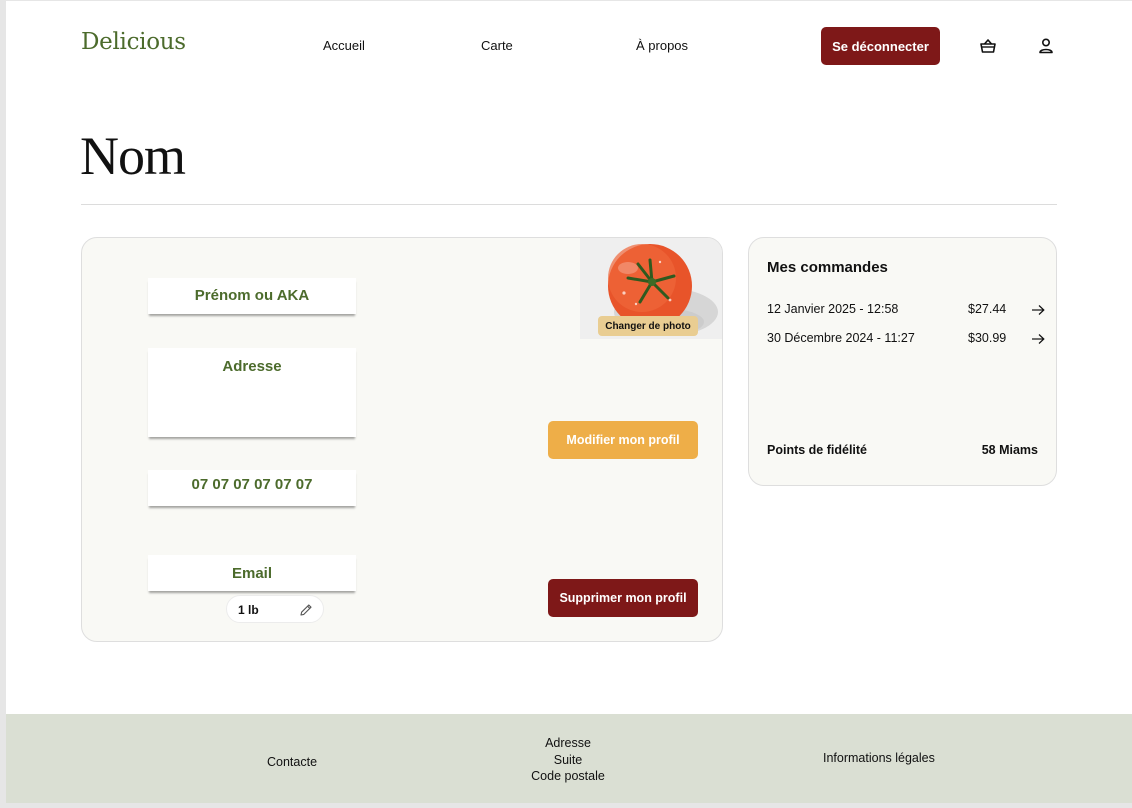  I want to click on order-price: $30.99, so click(987, 338).